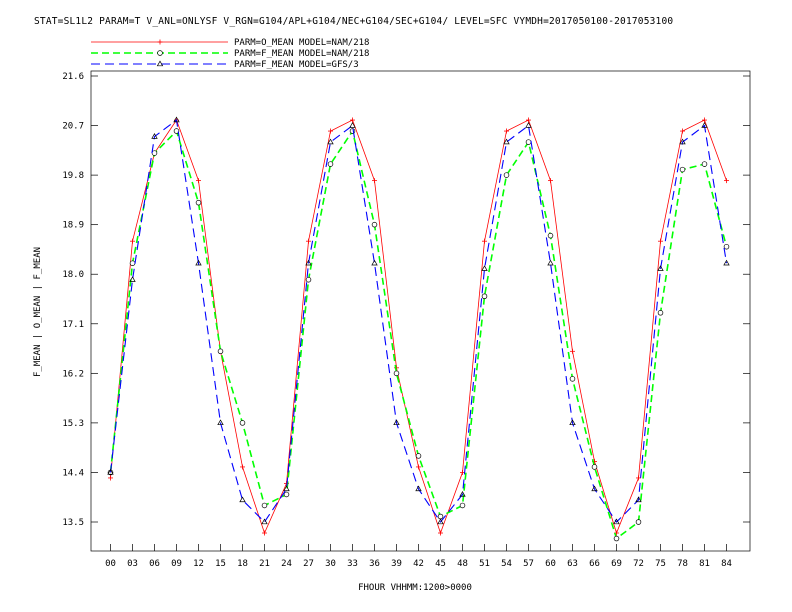 This screenshot has width=792, height=612. Describe the element at coordinates (73, 374) in the screenshot. I see `y-tick-label: 16.2` at that location.